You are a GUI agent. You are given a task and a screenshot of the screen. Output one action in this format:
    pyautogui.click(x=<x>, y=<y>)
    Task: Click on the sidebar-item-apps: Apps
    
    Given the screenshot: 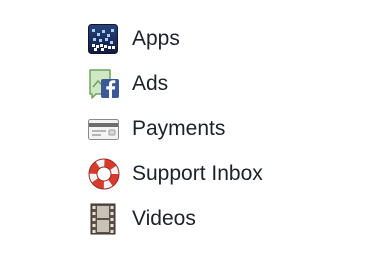 What is the action you would take?
    pyautogui.click(x=175, y=38)
    